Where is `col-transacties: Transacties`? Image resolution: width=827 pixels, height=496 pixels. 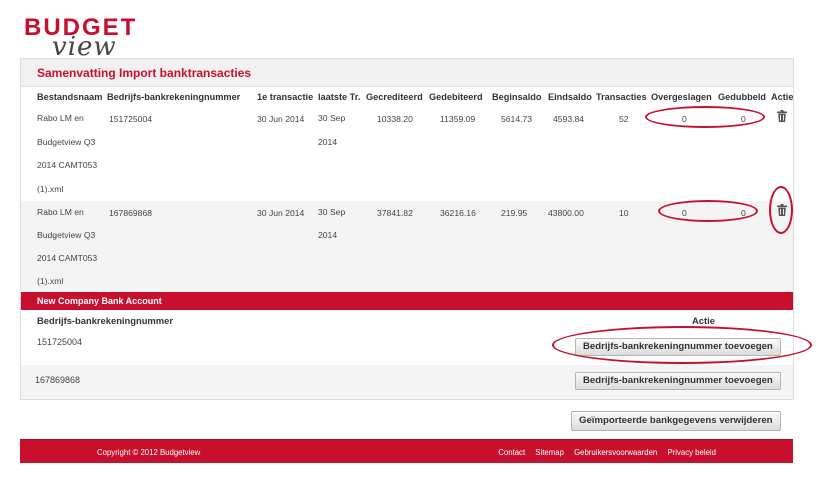
col-transacties: Transacties is located at coordinates (621, 97).